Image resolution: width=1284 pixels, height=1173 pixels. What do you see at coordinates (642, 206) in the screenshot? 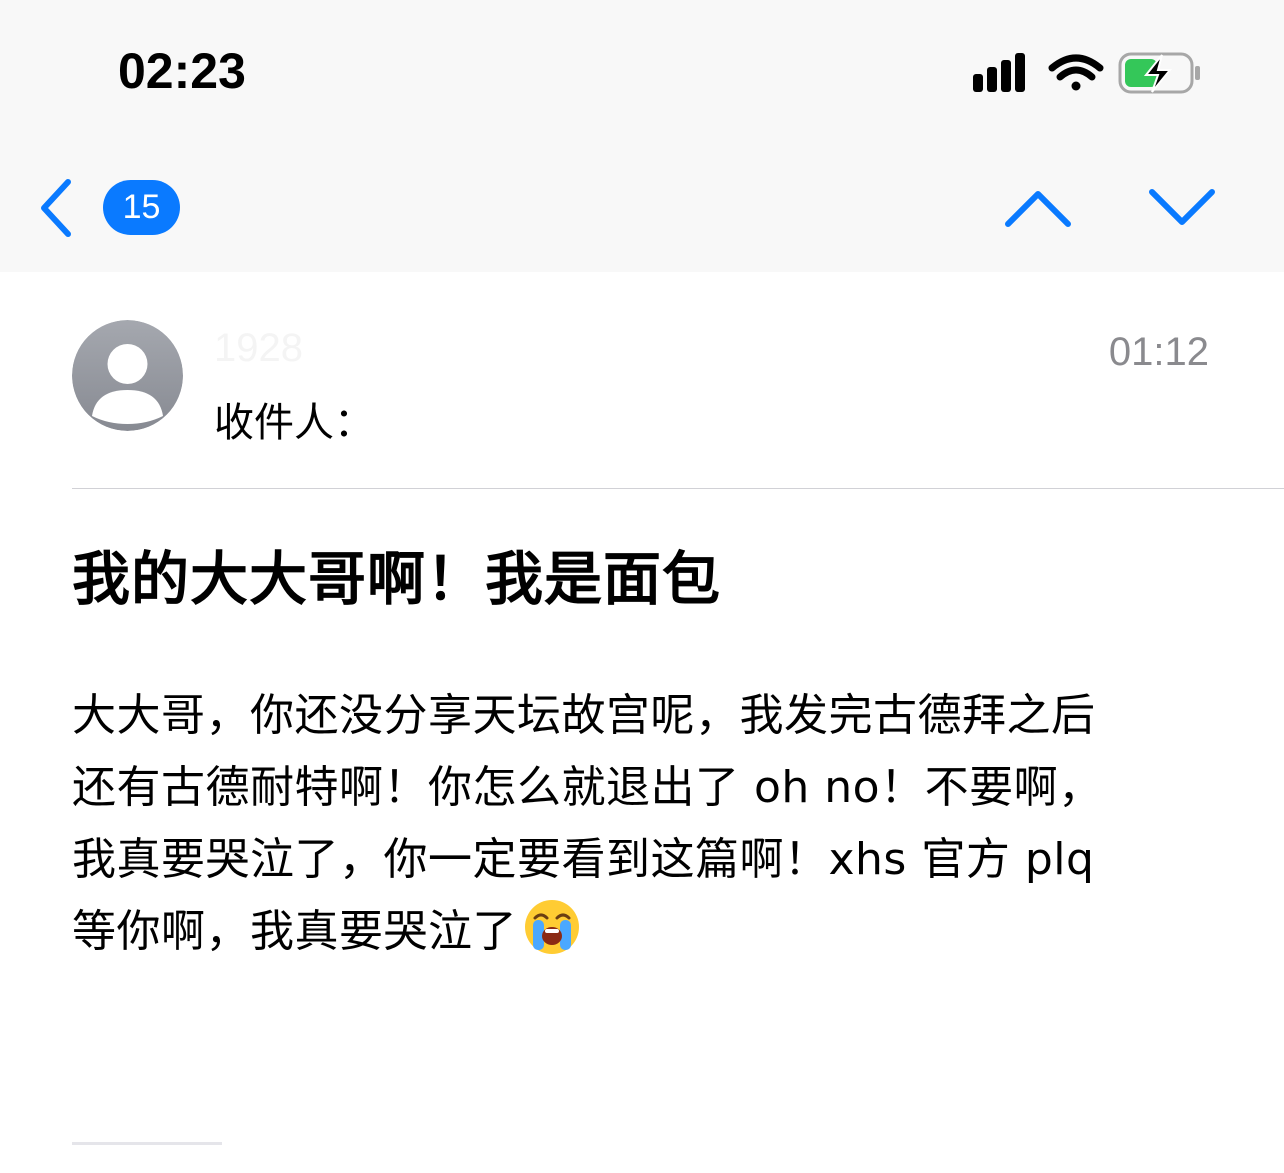
I see `nav-bar: 15` at bounding box center [642, 206].